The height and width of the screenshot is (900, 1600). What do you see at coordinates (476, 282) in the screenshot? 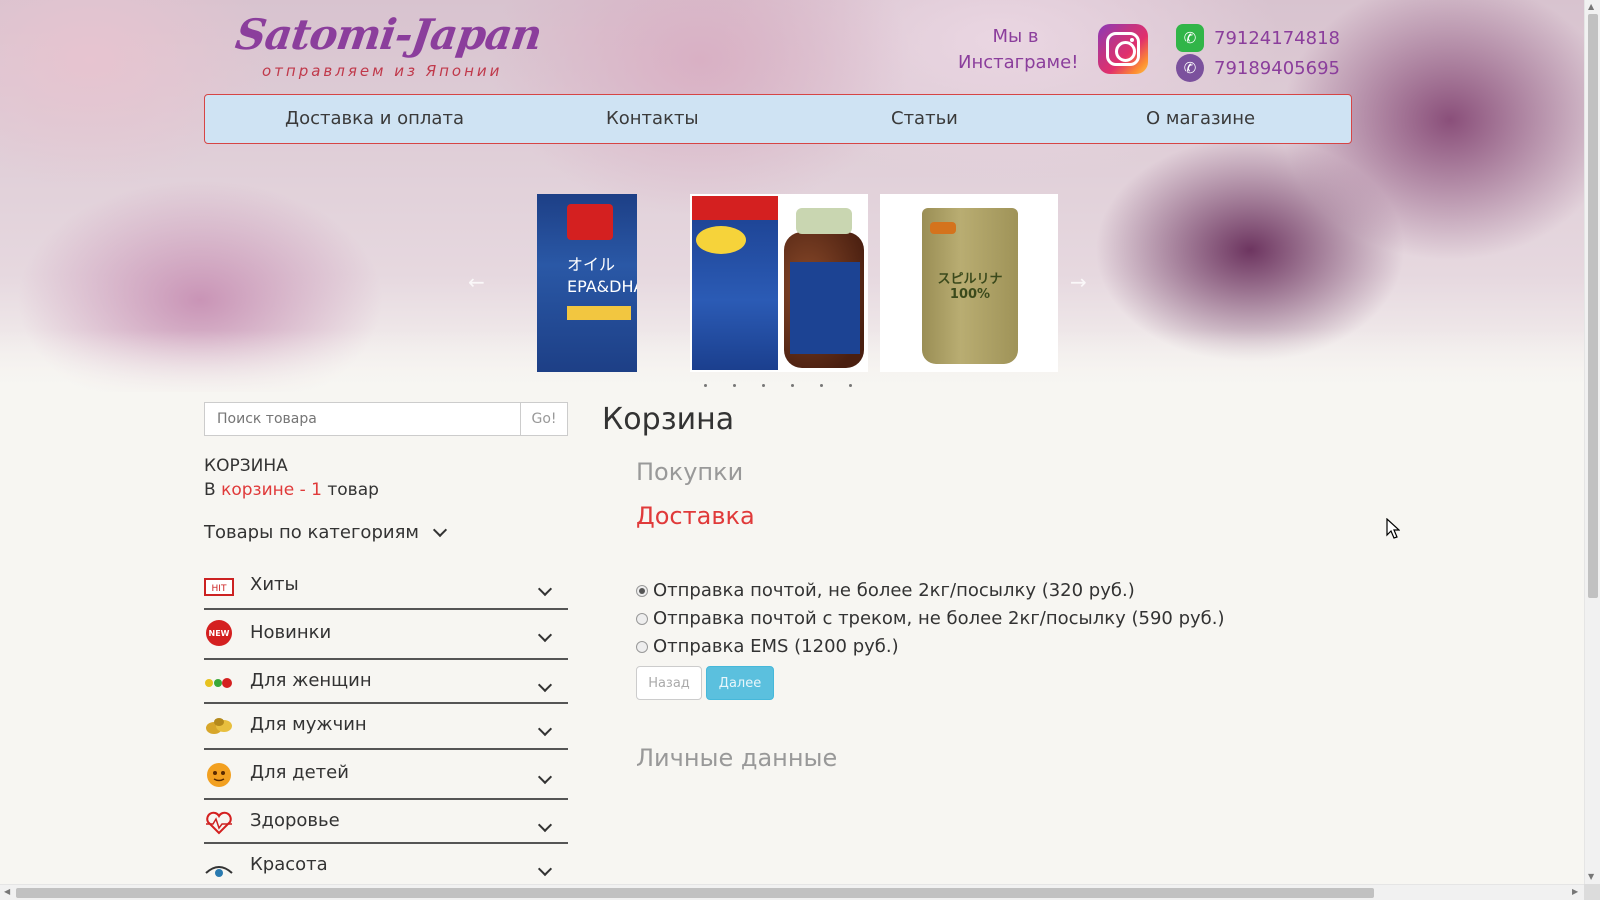
I see `carousel-prev-arrow: ←` at bounding box center [476, 282].